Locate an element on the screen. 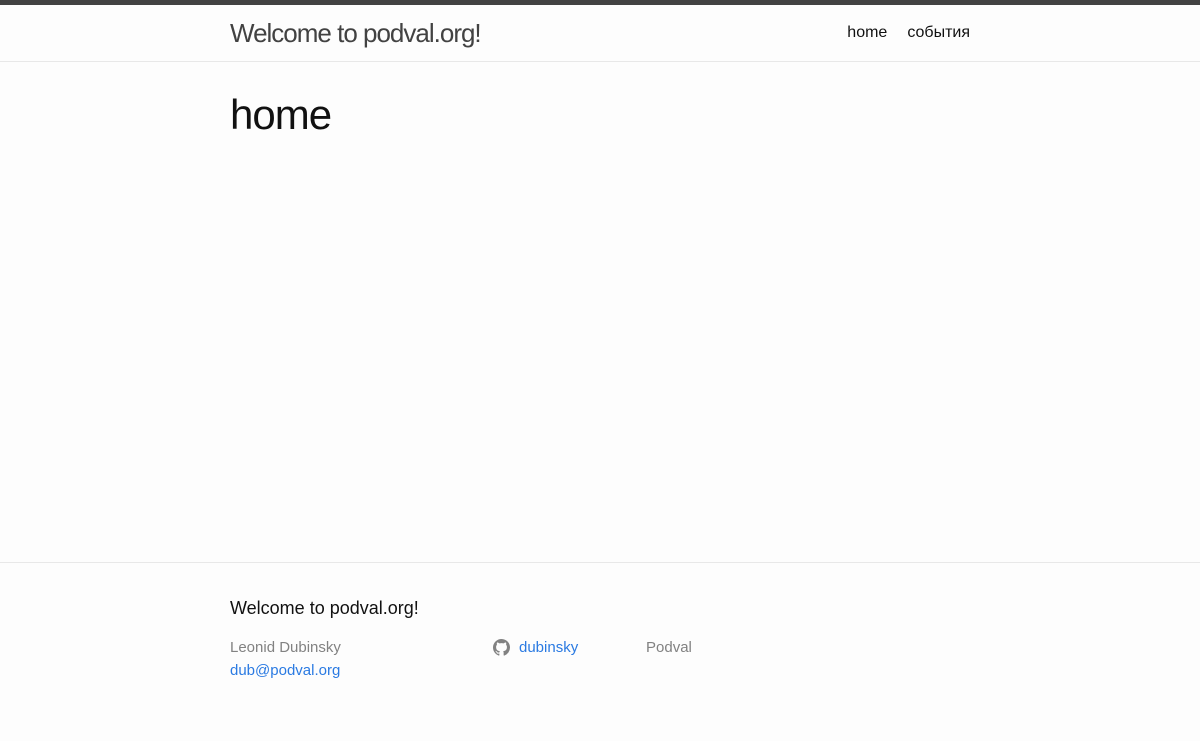  footer-description: Podval is located at coordinates (669, 647).